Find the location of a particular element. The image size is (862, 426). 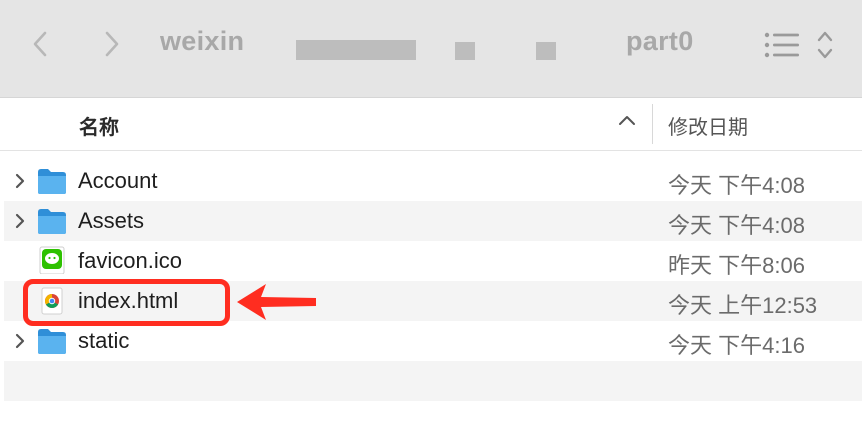

arrow-icon is located at coordinates (276, 302).